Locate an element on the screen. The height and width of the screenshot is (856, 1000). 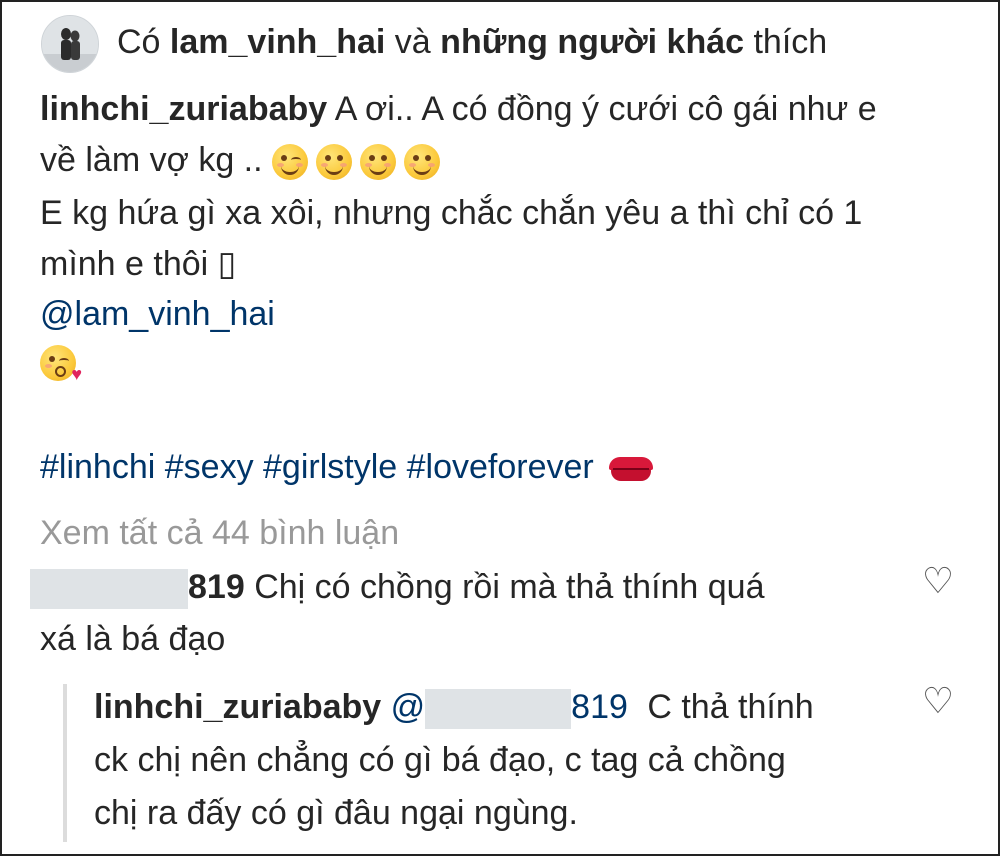
reply-mention-link: @819 is located at coordinates (509, 709).